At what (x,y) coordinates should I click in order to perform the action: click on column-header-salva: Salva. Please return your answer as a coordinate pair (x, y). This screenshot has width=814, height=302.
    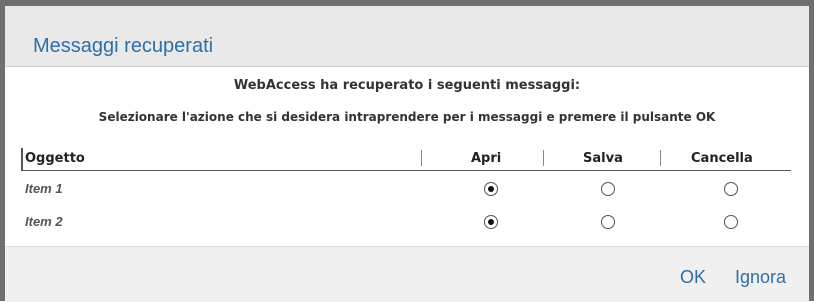
    Looking at the image, I should click on (603, 158).